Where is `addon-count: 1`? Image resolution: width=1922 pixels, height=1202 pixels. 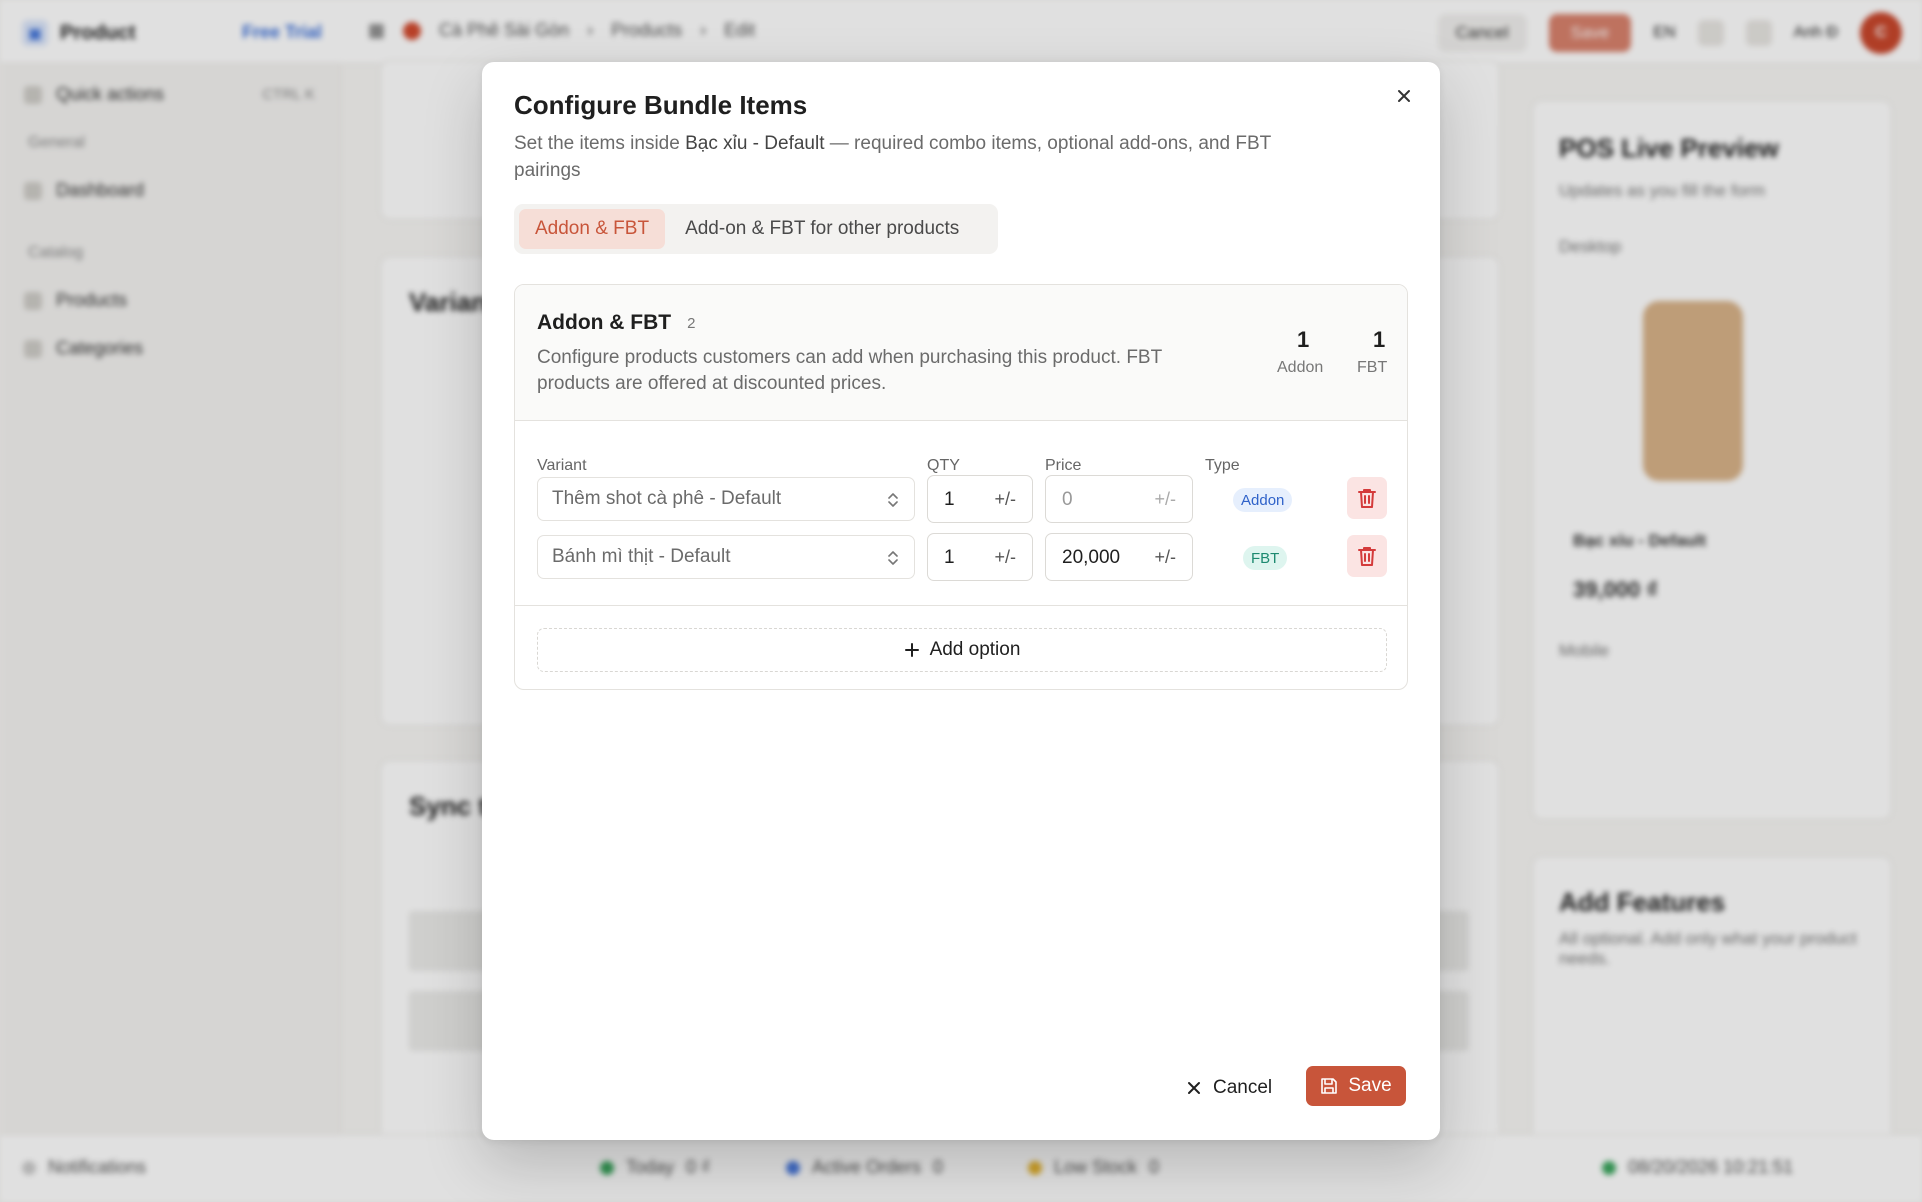
addon-count: 1 is located at coordinates (1303, 339).